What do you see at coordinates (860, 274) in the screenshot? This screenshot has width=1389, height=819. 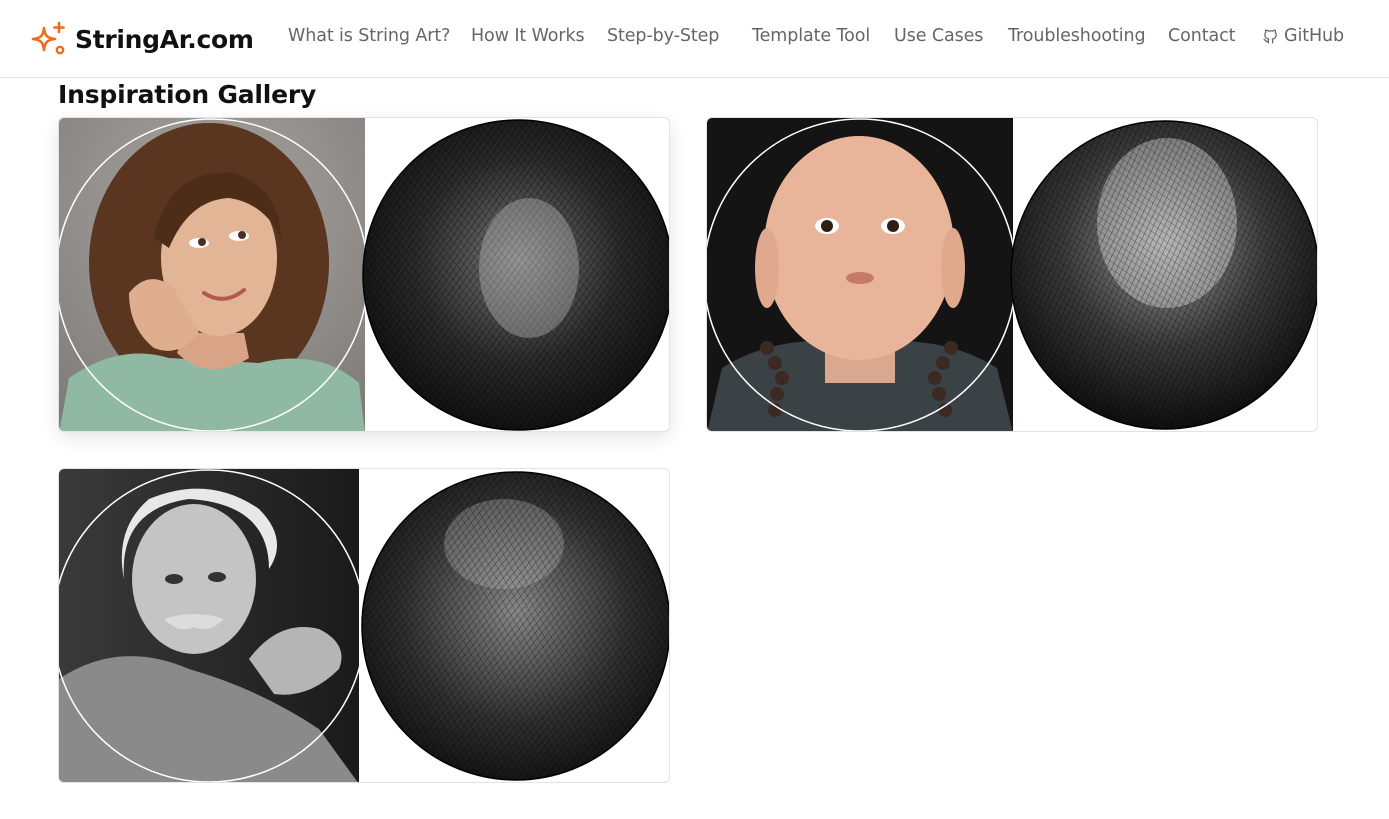 I see `baby-monk-photo` at bounding box center [860, 274].